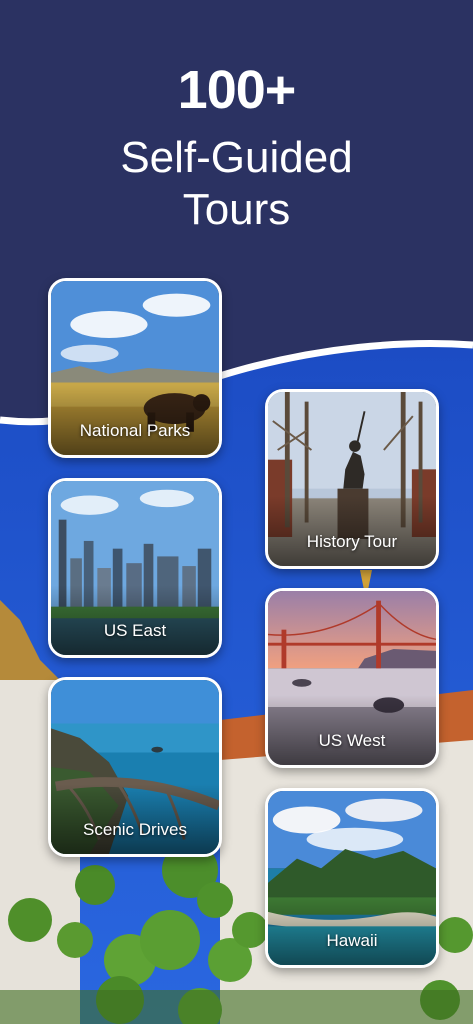  What do you see at coordinates (352, 541) in the screenshot?
I see `tour-card-label: History Tour` at bounding box center [352, 541].